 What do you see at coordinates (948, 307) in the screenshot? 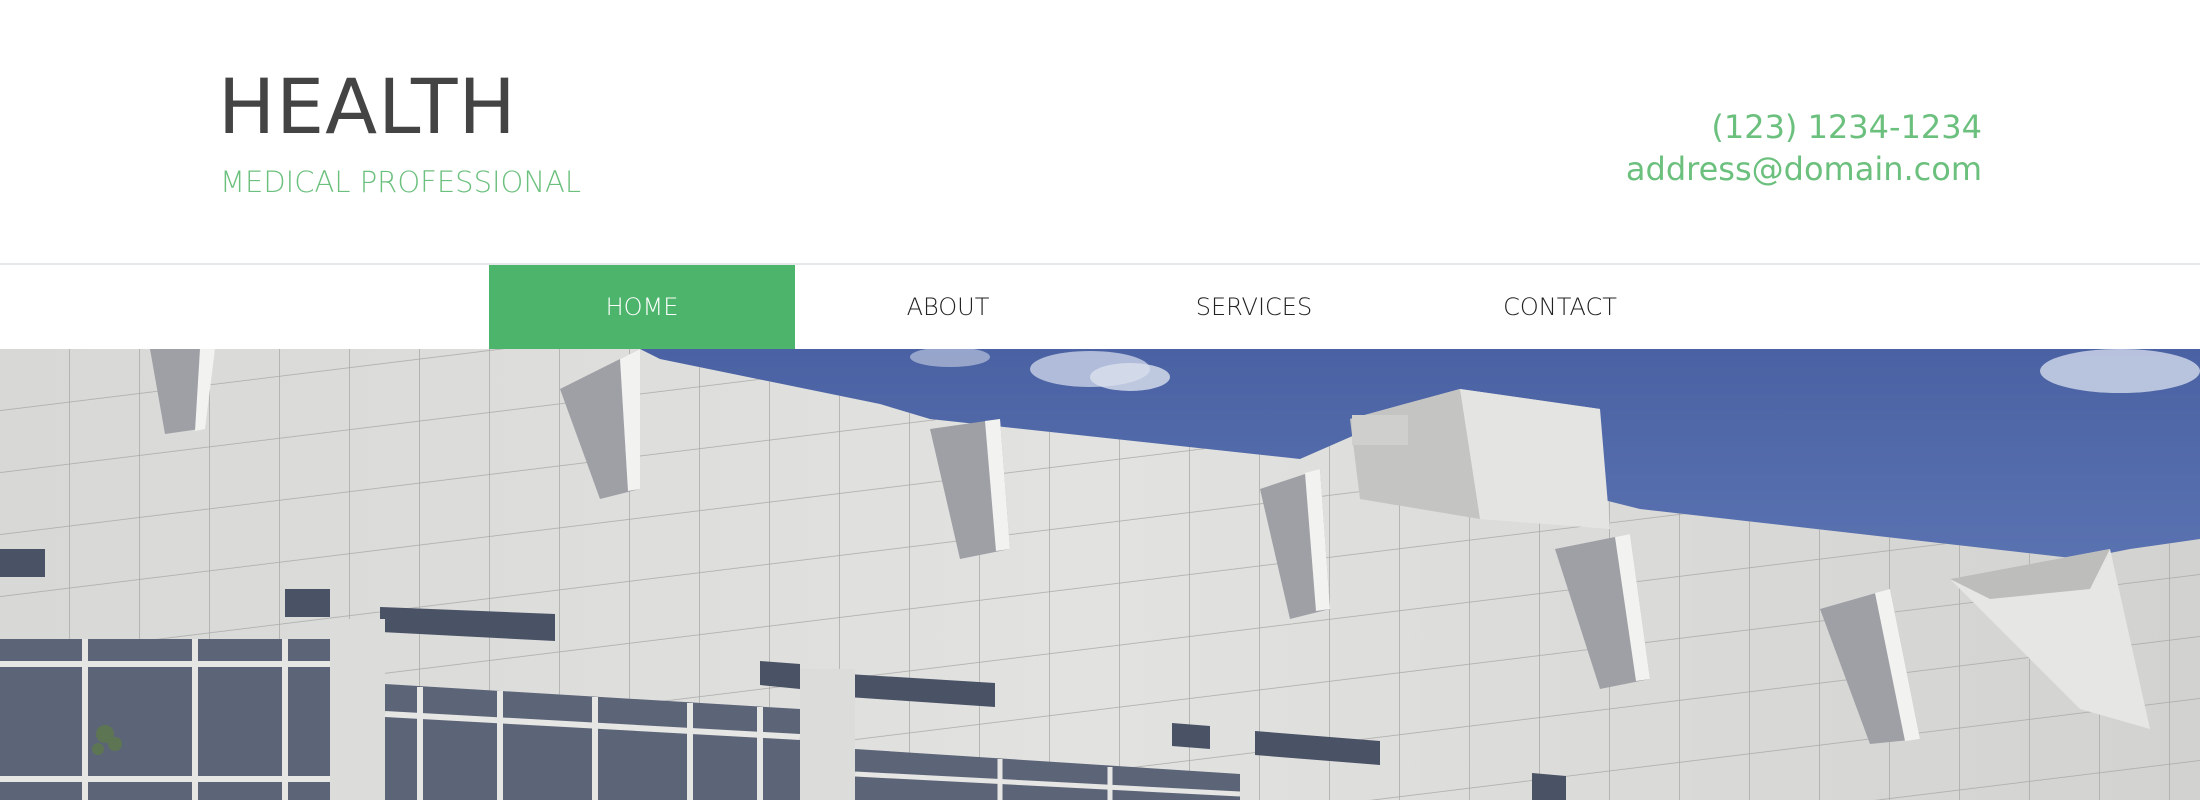
I see `nav-item-about: ABOUT` at bounding box center [948, 307].